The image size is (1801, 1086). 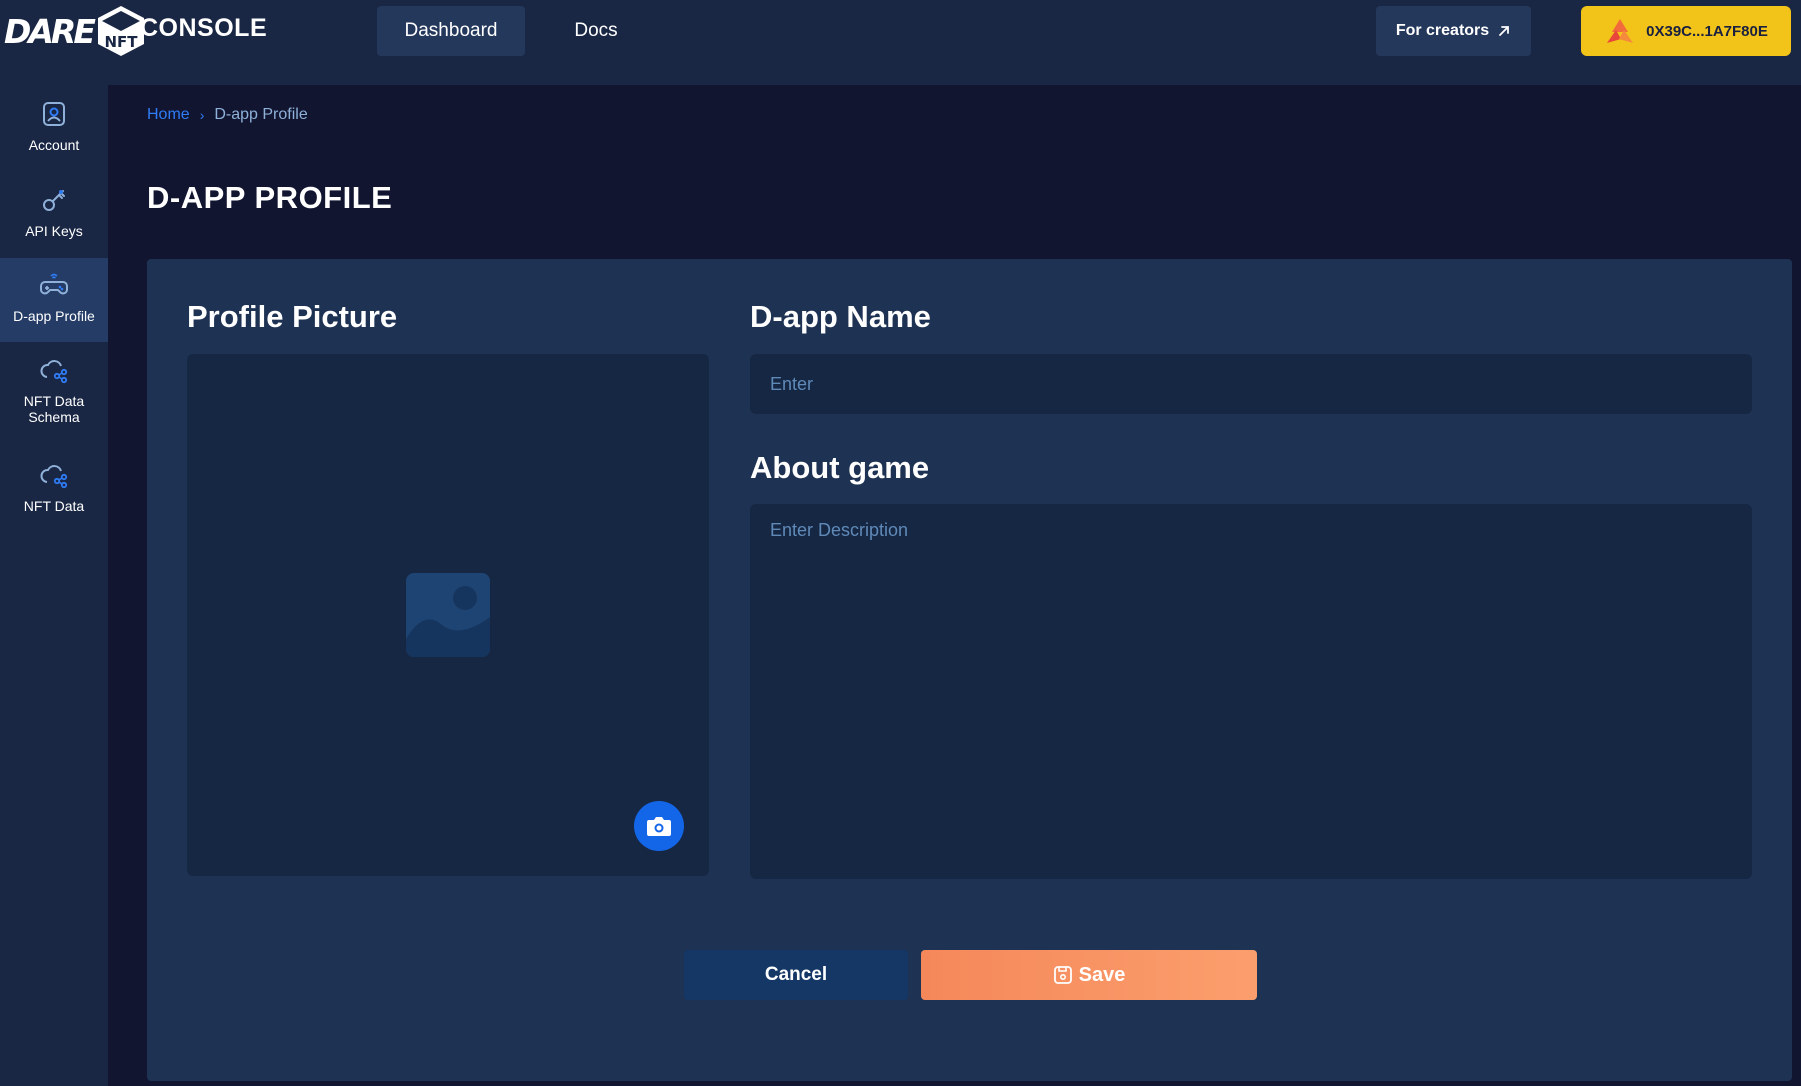 What do you see at coordinates (840, 316) in the screenshot?
I see `dapp-name-heading: D-app Name` at bounding box center [840, 316].